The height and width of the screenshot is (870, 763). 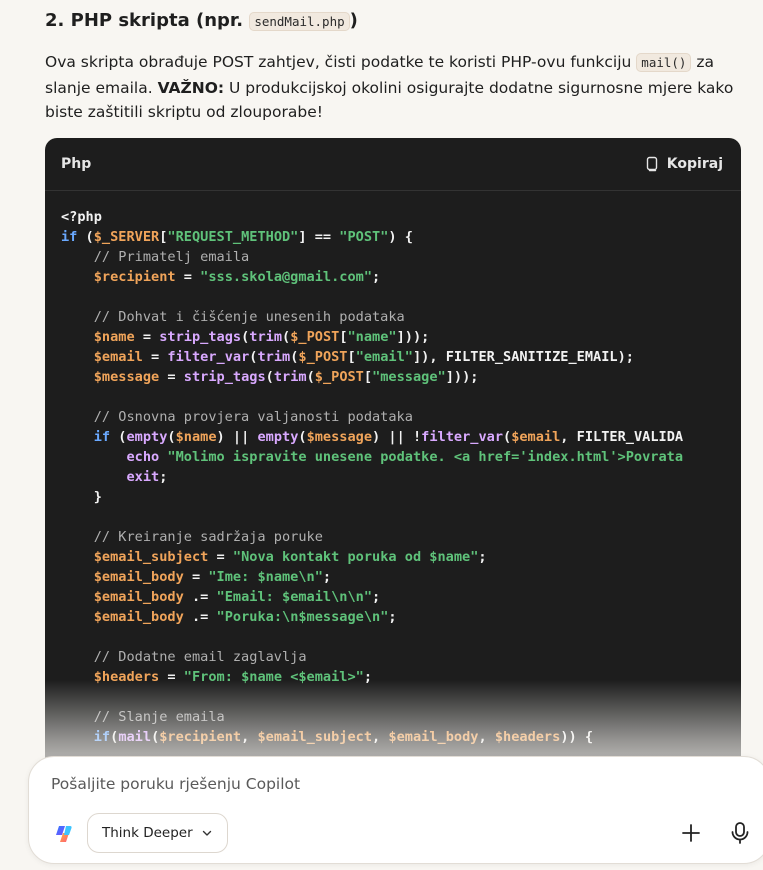 What do you see at coordinates (740, 833) in the screenshot?
I see `microphone-icon` at bounding box center [740, 833].